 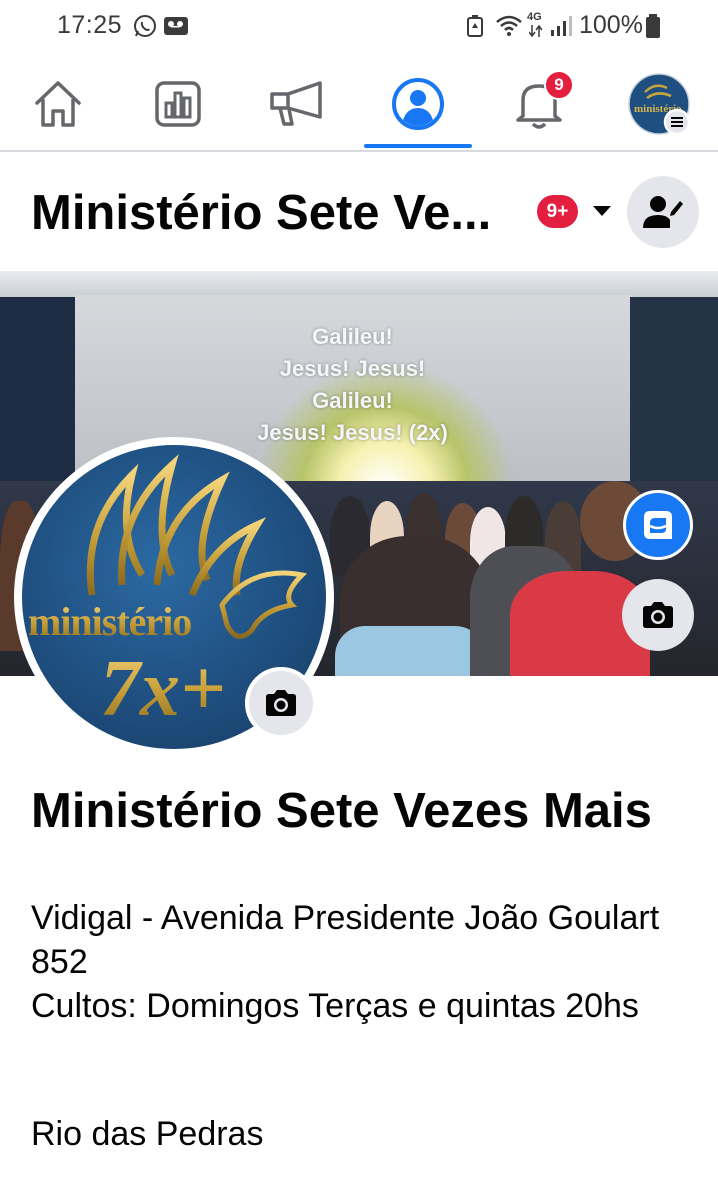 I want to click on megaphone-icon, so click(x=296, y=103).